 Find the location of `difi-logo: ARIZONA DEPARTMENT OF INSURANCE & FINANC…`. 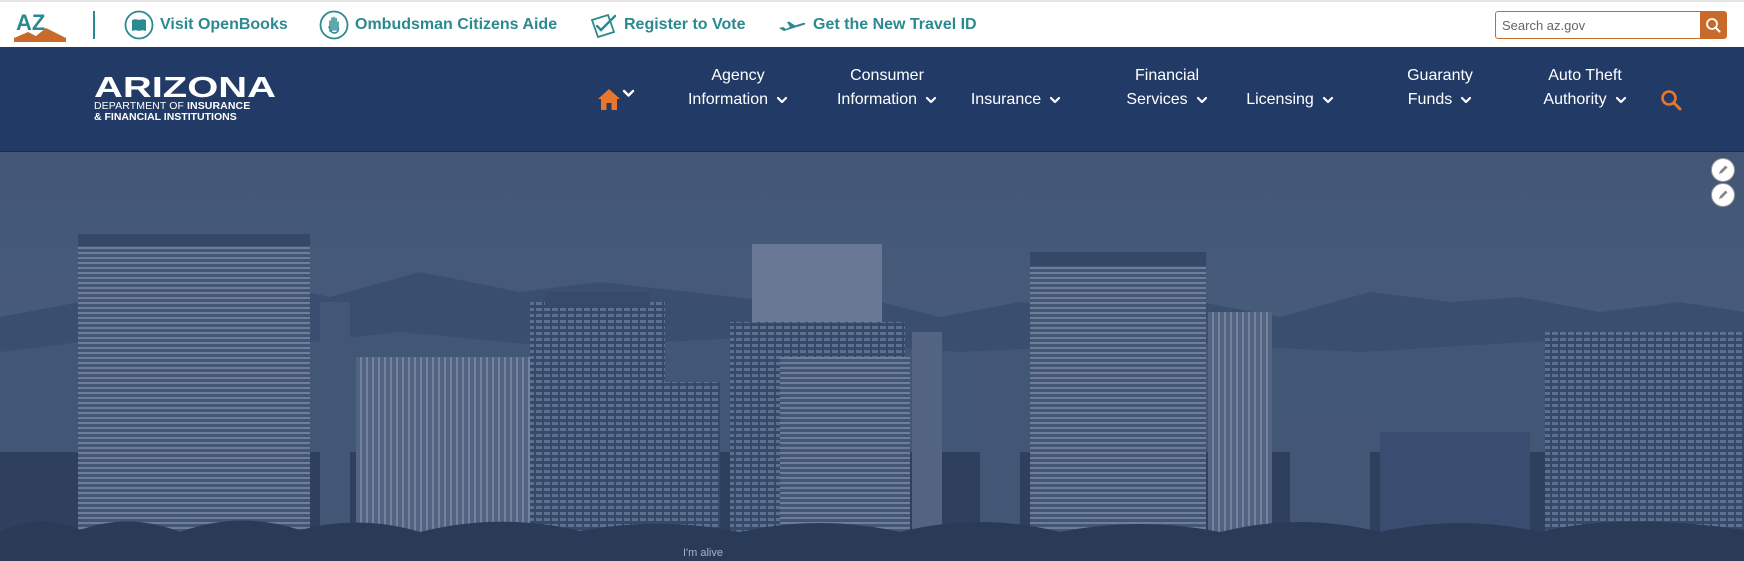

difi-logo: ARIZONA DEPARTMENT OF INSURANCE & FINANC… is located at coordinates (186, 98).